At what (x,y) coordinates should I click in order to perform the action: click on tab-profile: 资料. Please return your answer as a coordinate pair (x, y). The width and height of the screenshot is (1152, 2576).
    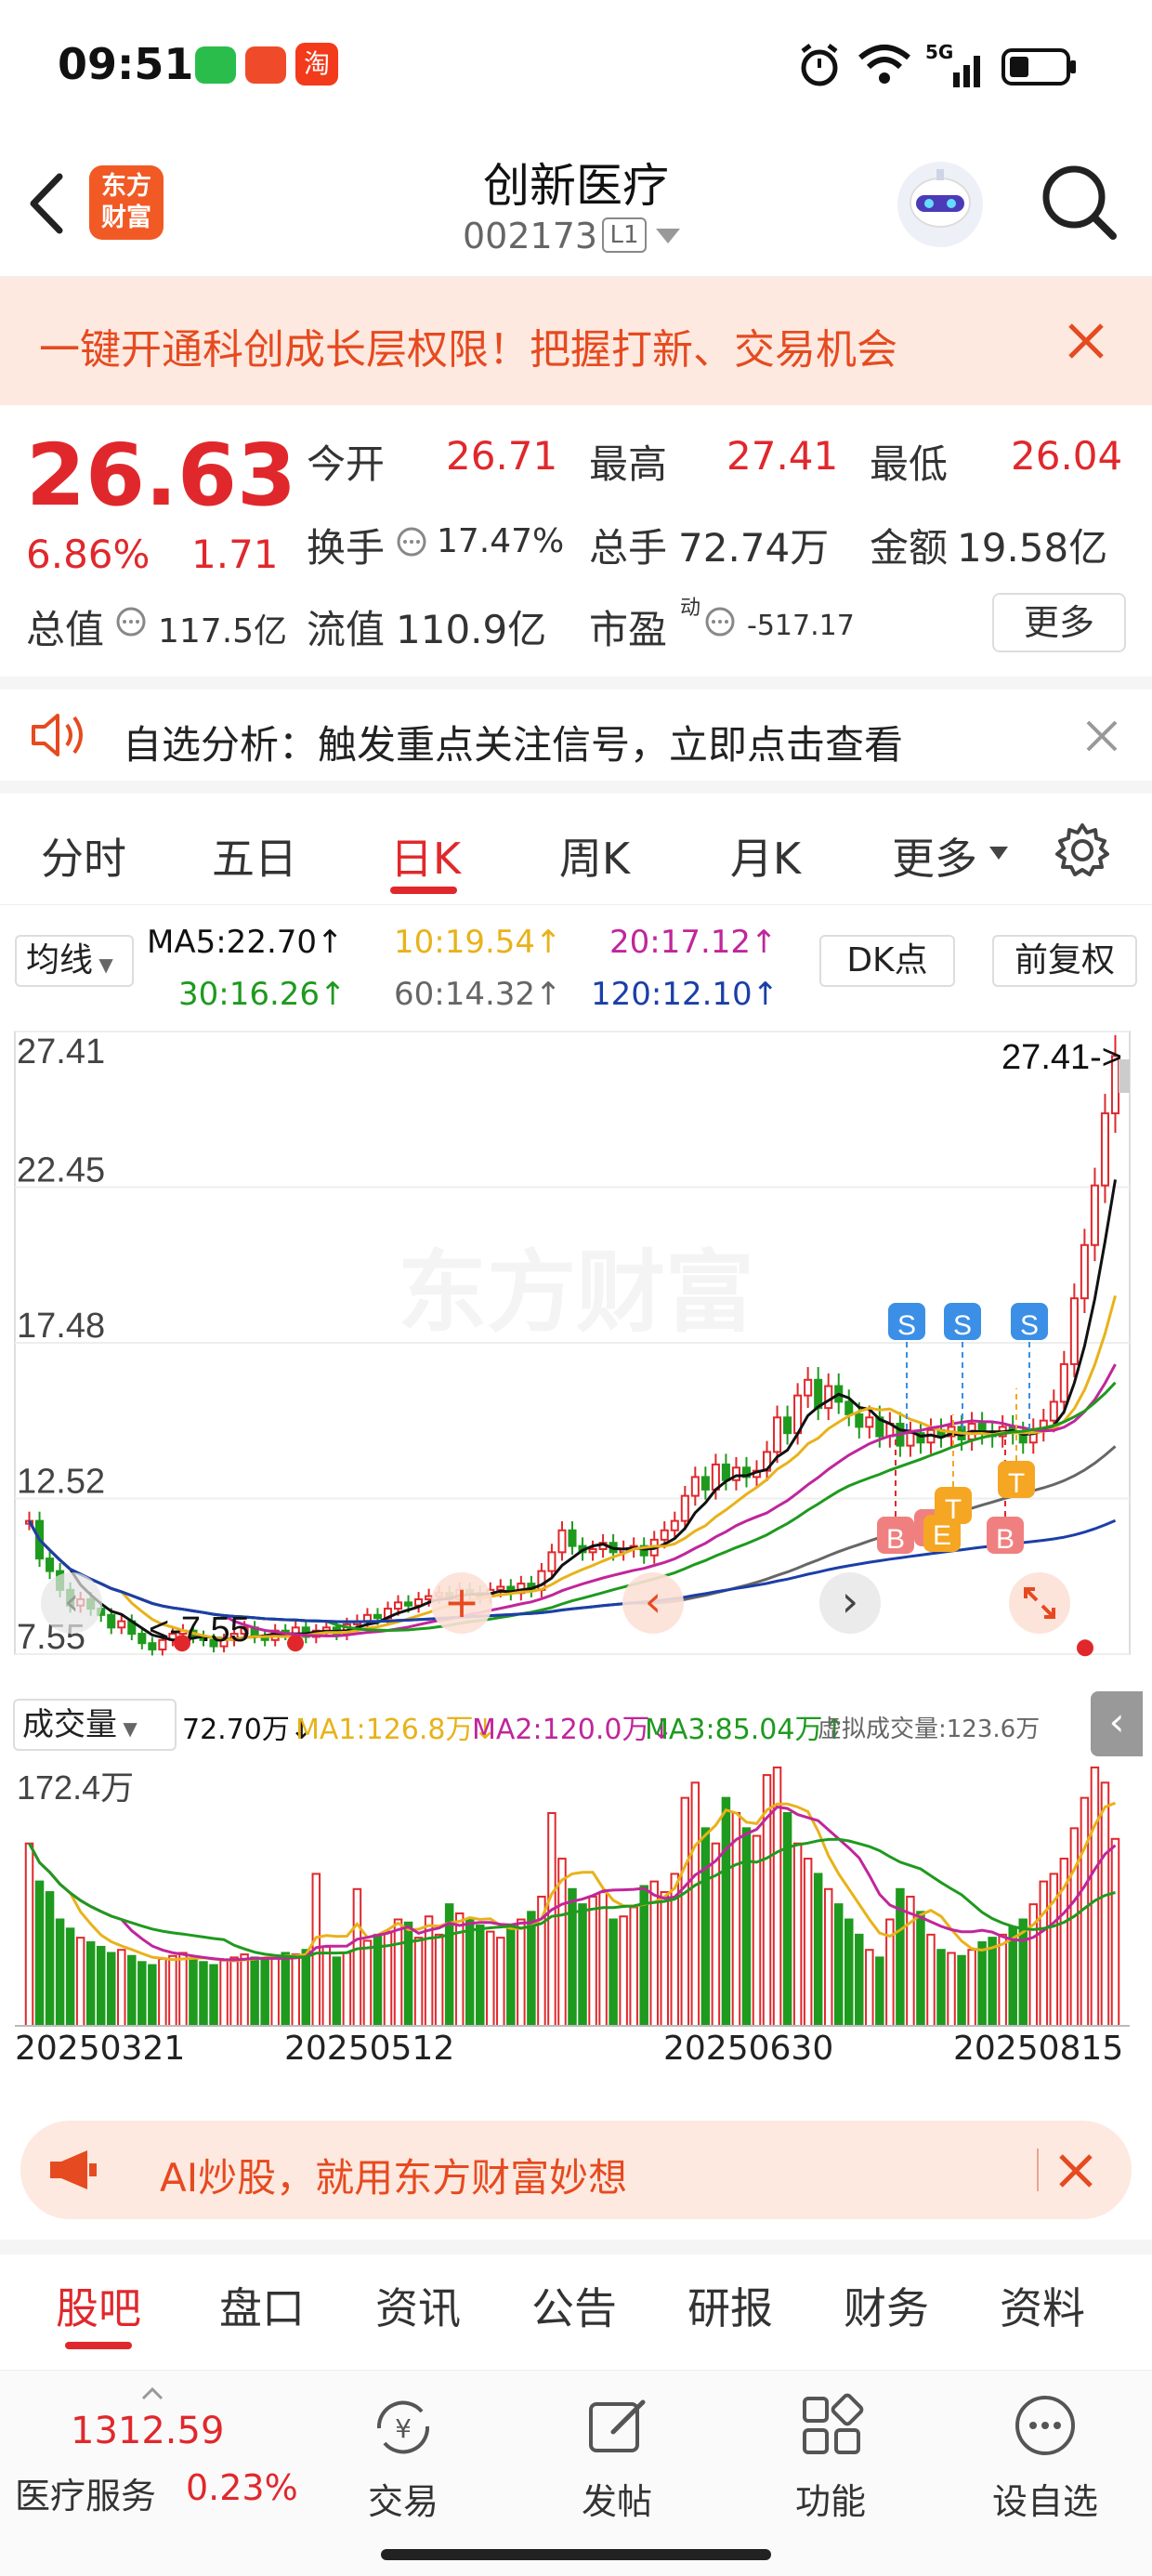
    Looking at the image, I should click on (1042, 2305).